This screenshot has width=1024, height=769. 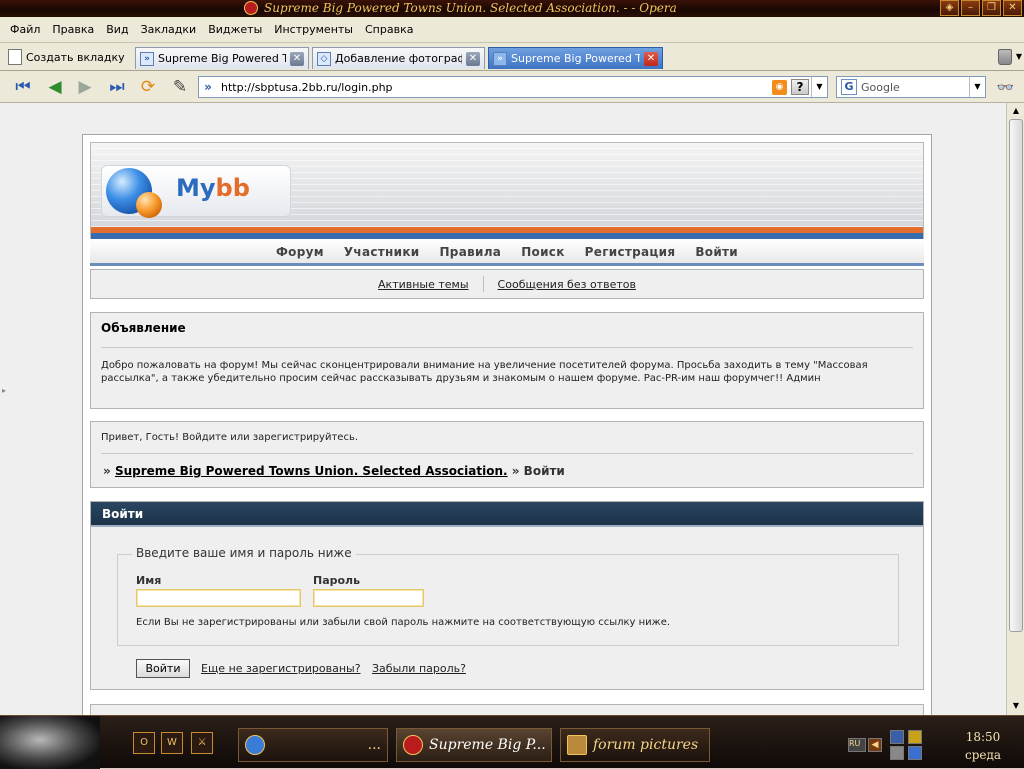 What do you see at coordinates (419, 668) in the screenshot?
I see `forgot-password-link: Забыли пароль?` at bounding box center [419, 668].